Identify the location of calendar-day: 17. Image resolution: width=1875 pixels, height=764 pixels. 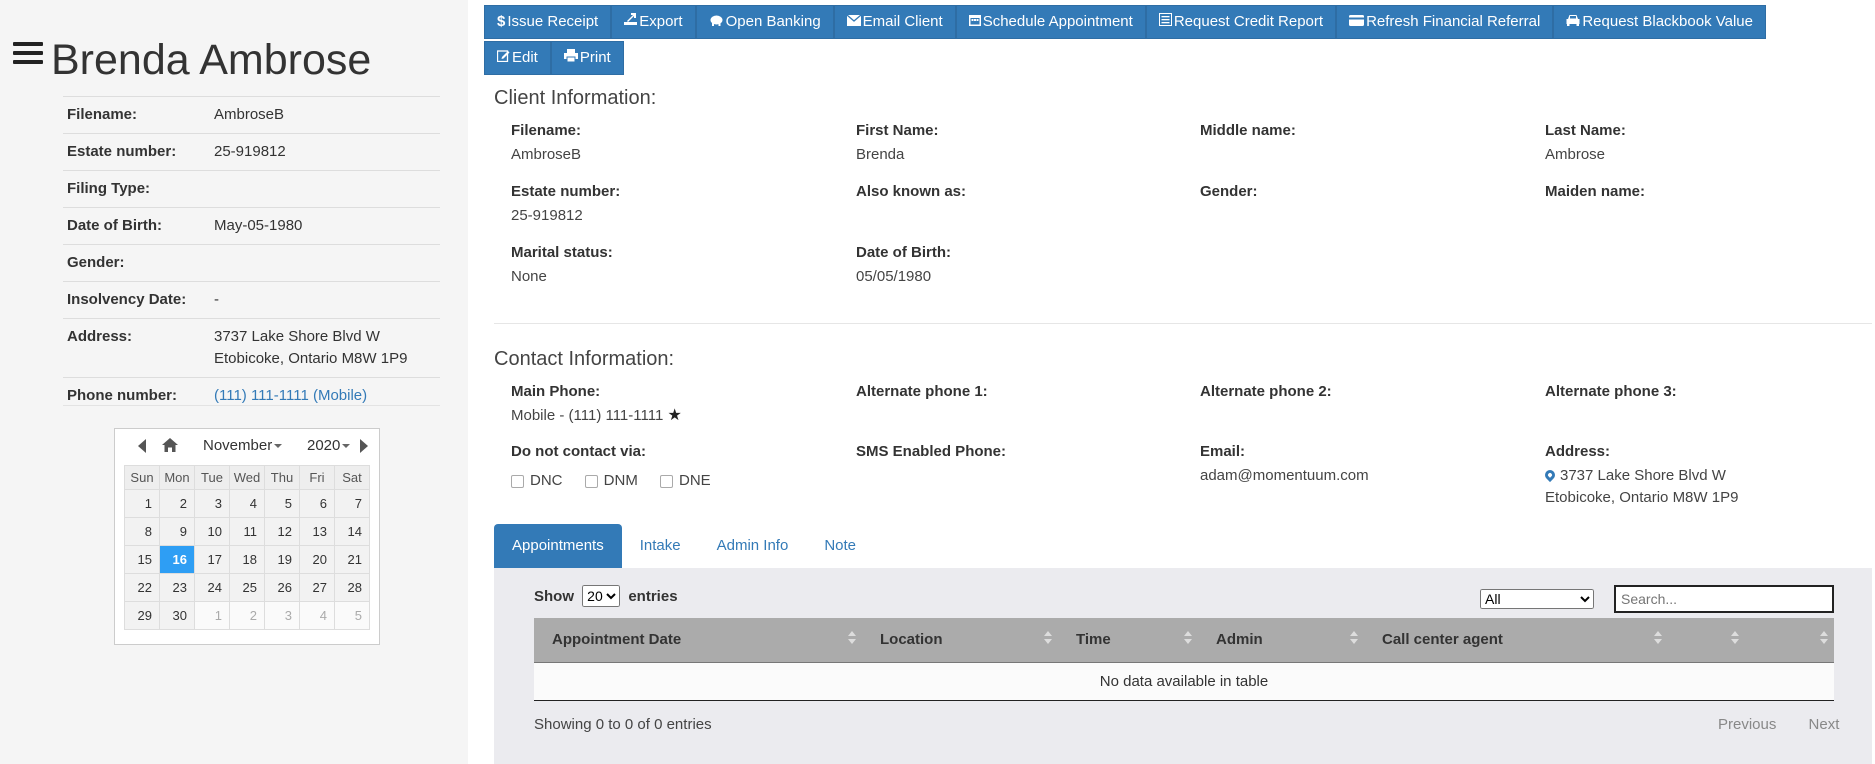
(212, 559).